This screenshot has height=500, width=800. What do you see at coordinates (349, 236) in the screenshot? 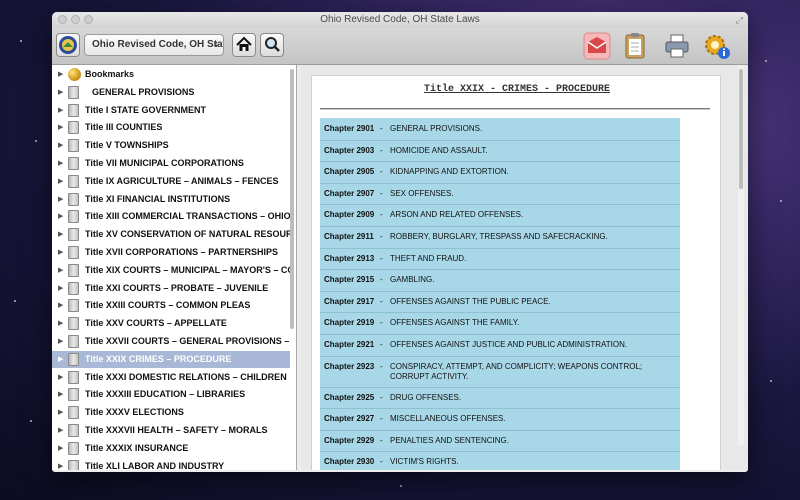
I see `chapter-number: Chapter 2911` at bounding box center [349, 236].